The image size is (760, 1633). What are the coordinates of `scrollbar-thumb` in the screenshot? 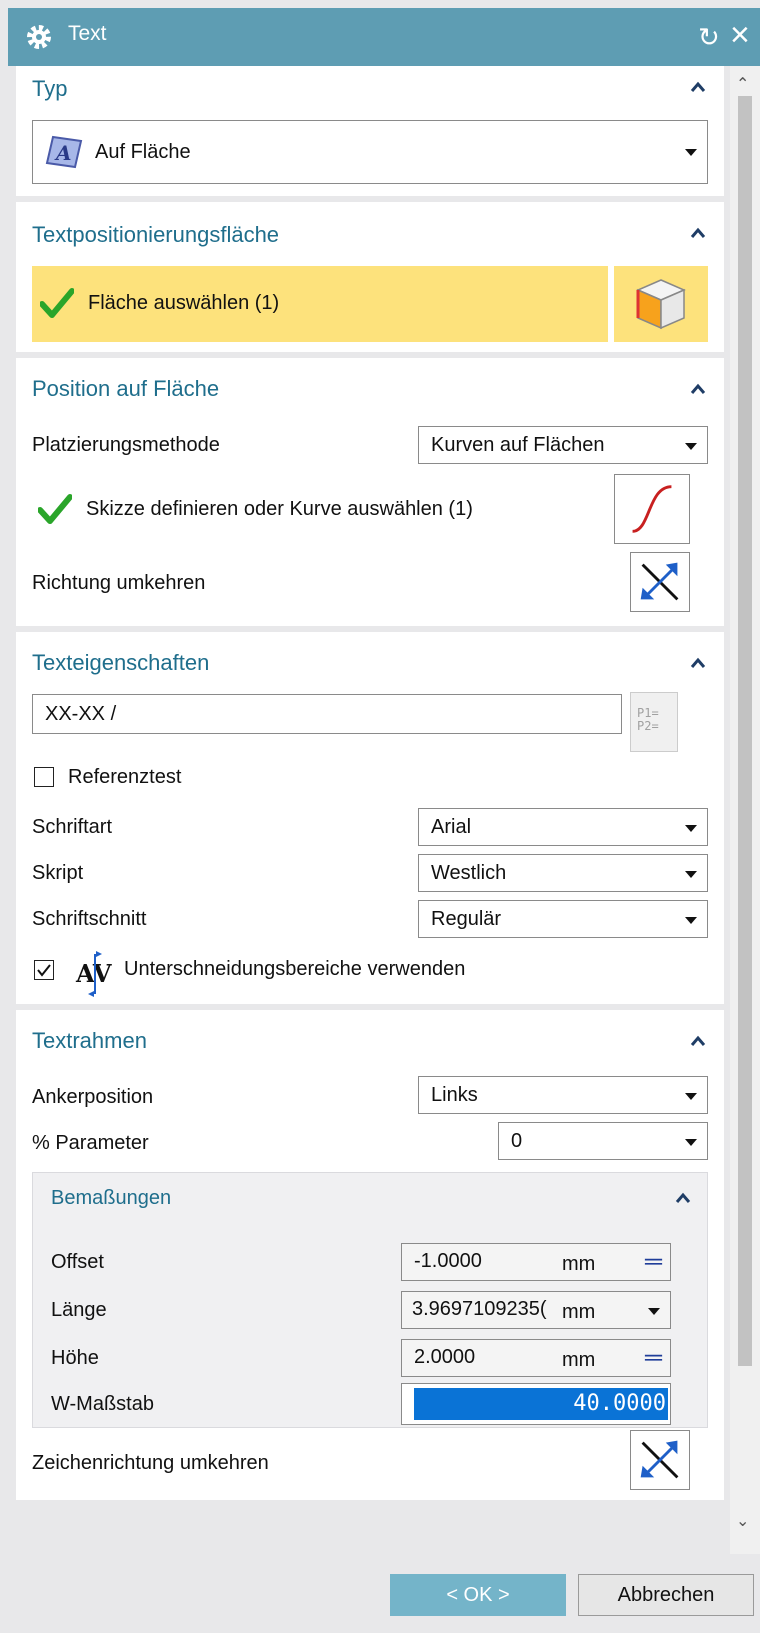 It's located at (745, 731).